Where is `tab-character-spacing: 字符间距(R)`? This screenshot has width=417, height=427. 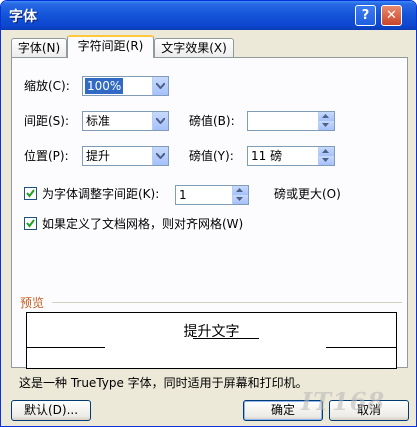
tab-character-spacing: 字符间距(R) is located at coordinates (110, 46).